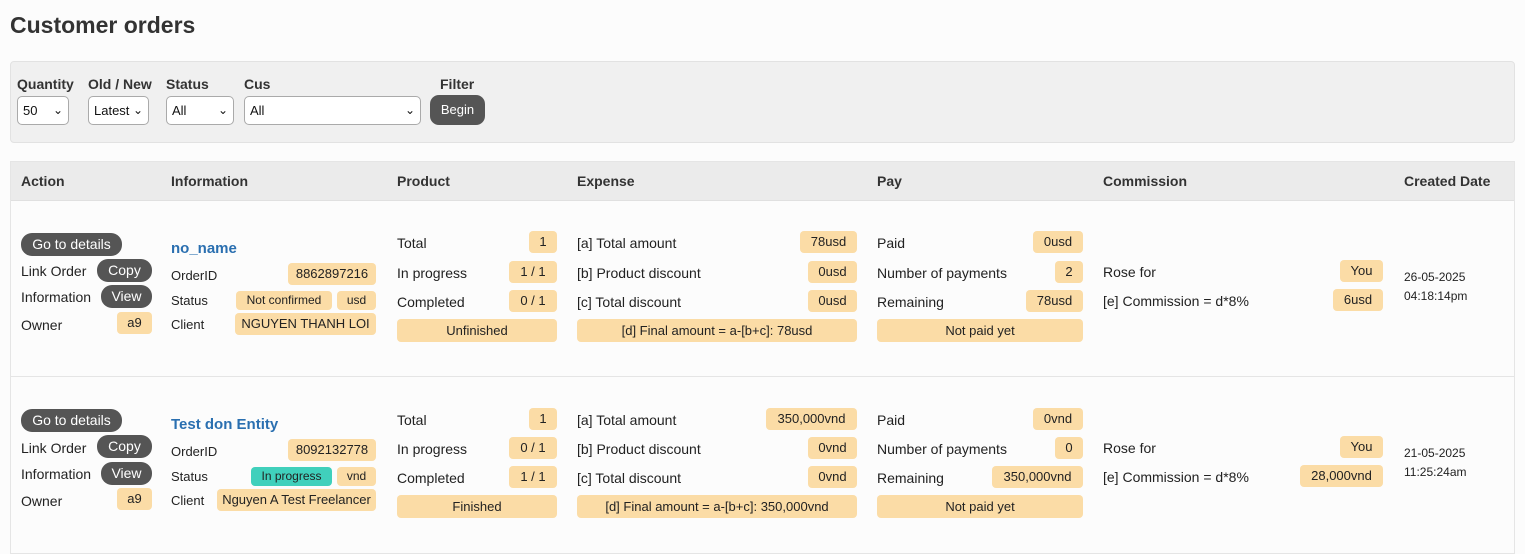  What do you see at coordinates (43, 110) in the screenshot?
I see `quantity-select: 50 ⌄` at bounding box center [43, 110].